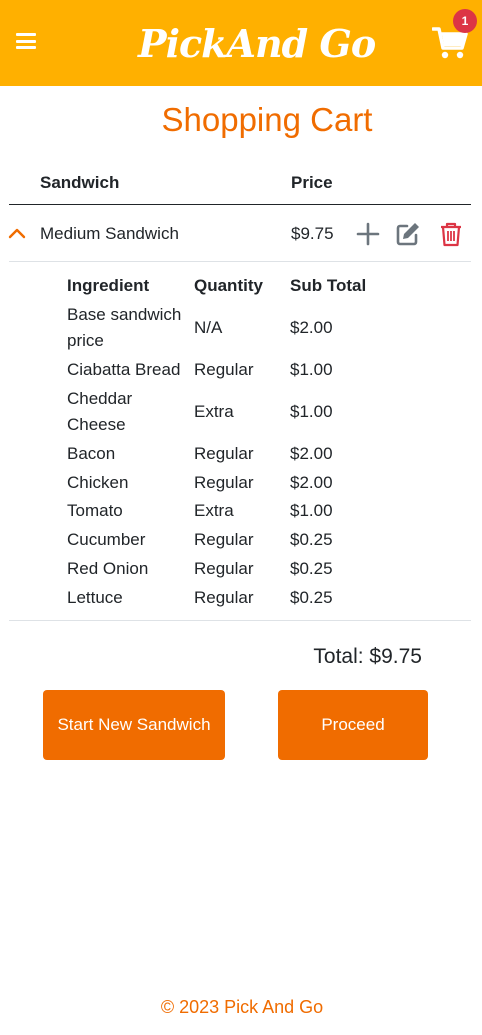  What do you see at coordinates (240, 204) in the screenshot?
I see `table-header-divider` at bounding box center [240, 204].